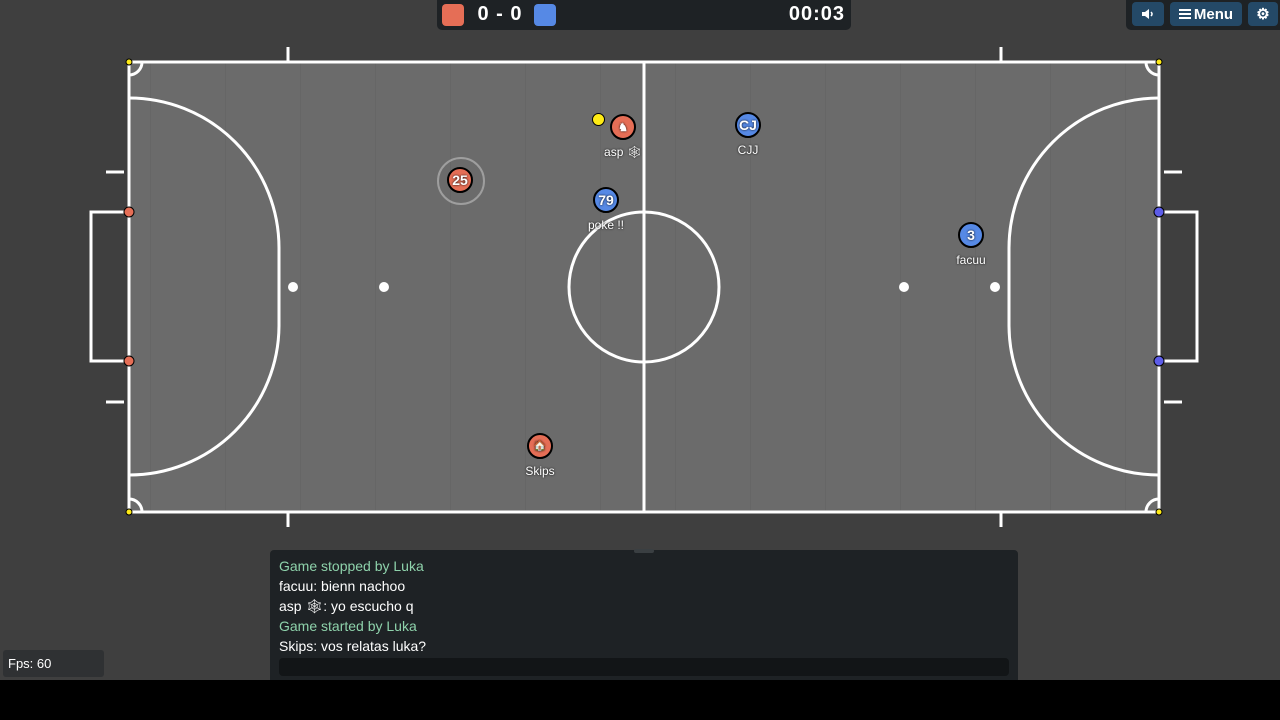  What do you see at coordinates (598, 119) in the screenshot?
I see `ball` at bounding box center [598, 119].